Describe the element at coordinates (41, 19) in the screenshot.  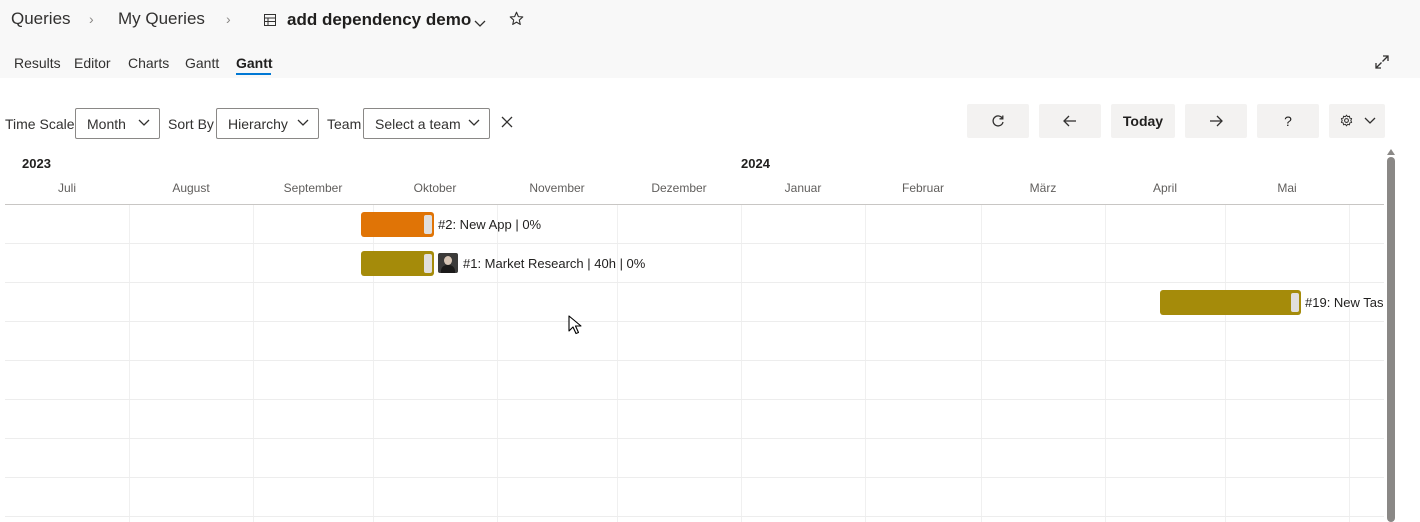
I see `breadcrumb-queries: Queries` at that location.